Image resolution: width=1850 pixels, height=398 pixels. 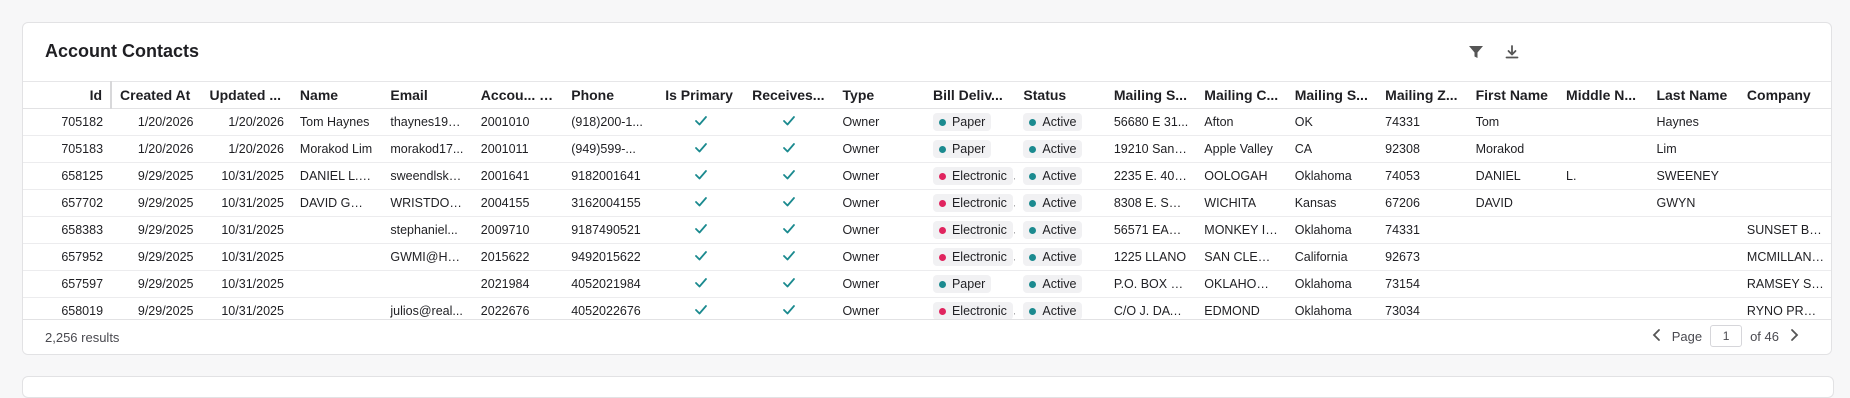 I want to click on cell-mailing-zip: 67206, so click(x=1422, y=203).